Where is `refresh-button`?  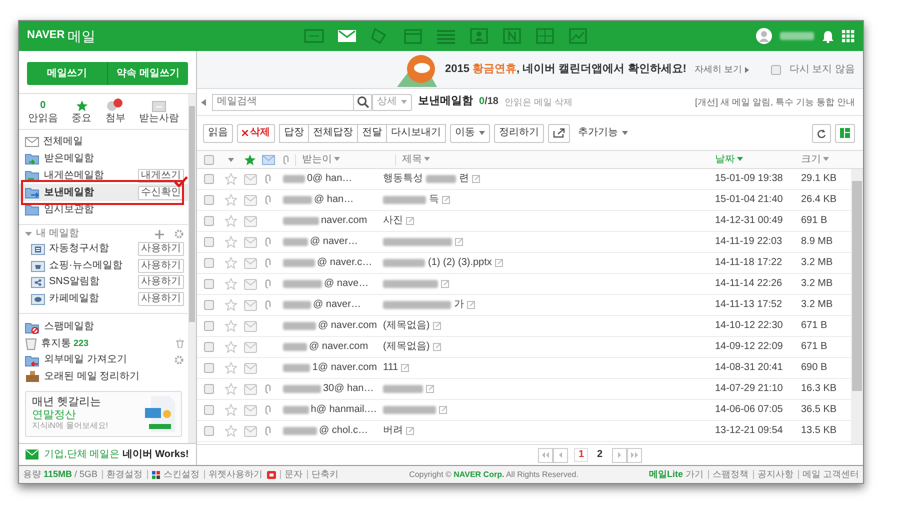
refresh-button is located at coordinates (821, 133).